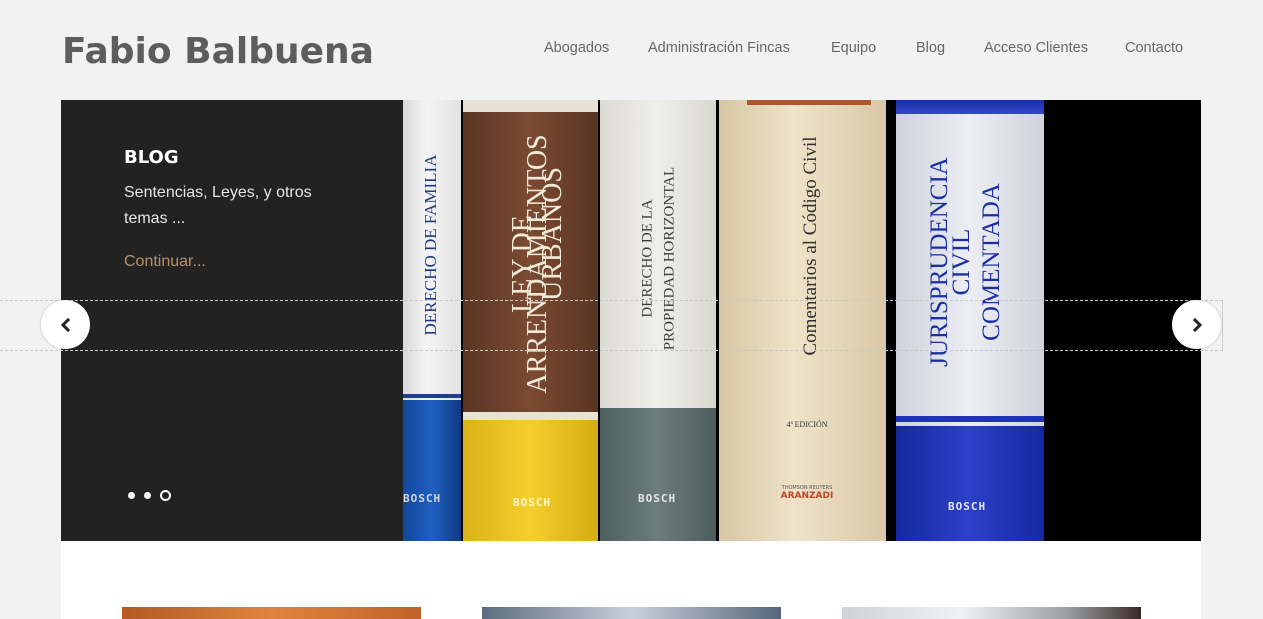 The image size is (1263, 619). What do you see at coordinates (611, 325) in the screenshot?
I see `slider-nav-guide` at bounding box center [611, 325].